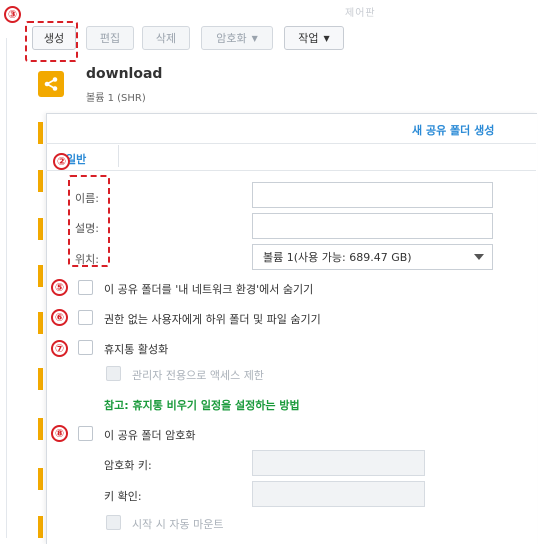 The width and height of the screenshot is (542, 544). What do you see at coordinates (453, 130) in the screenshot?
I see `dialog-title: 새 공유 폴더 생성` at bounding box center [453, 130].